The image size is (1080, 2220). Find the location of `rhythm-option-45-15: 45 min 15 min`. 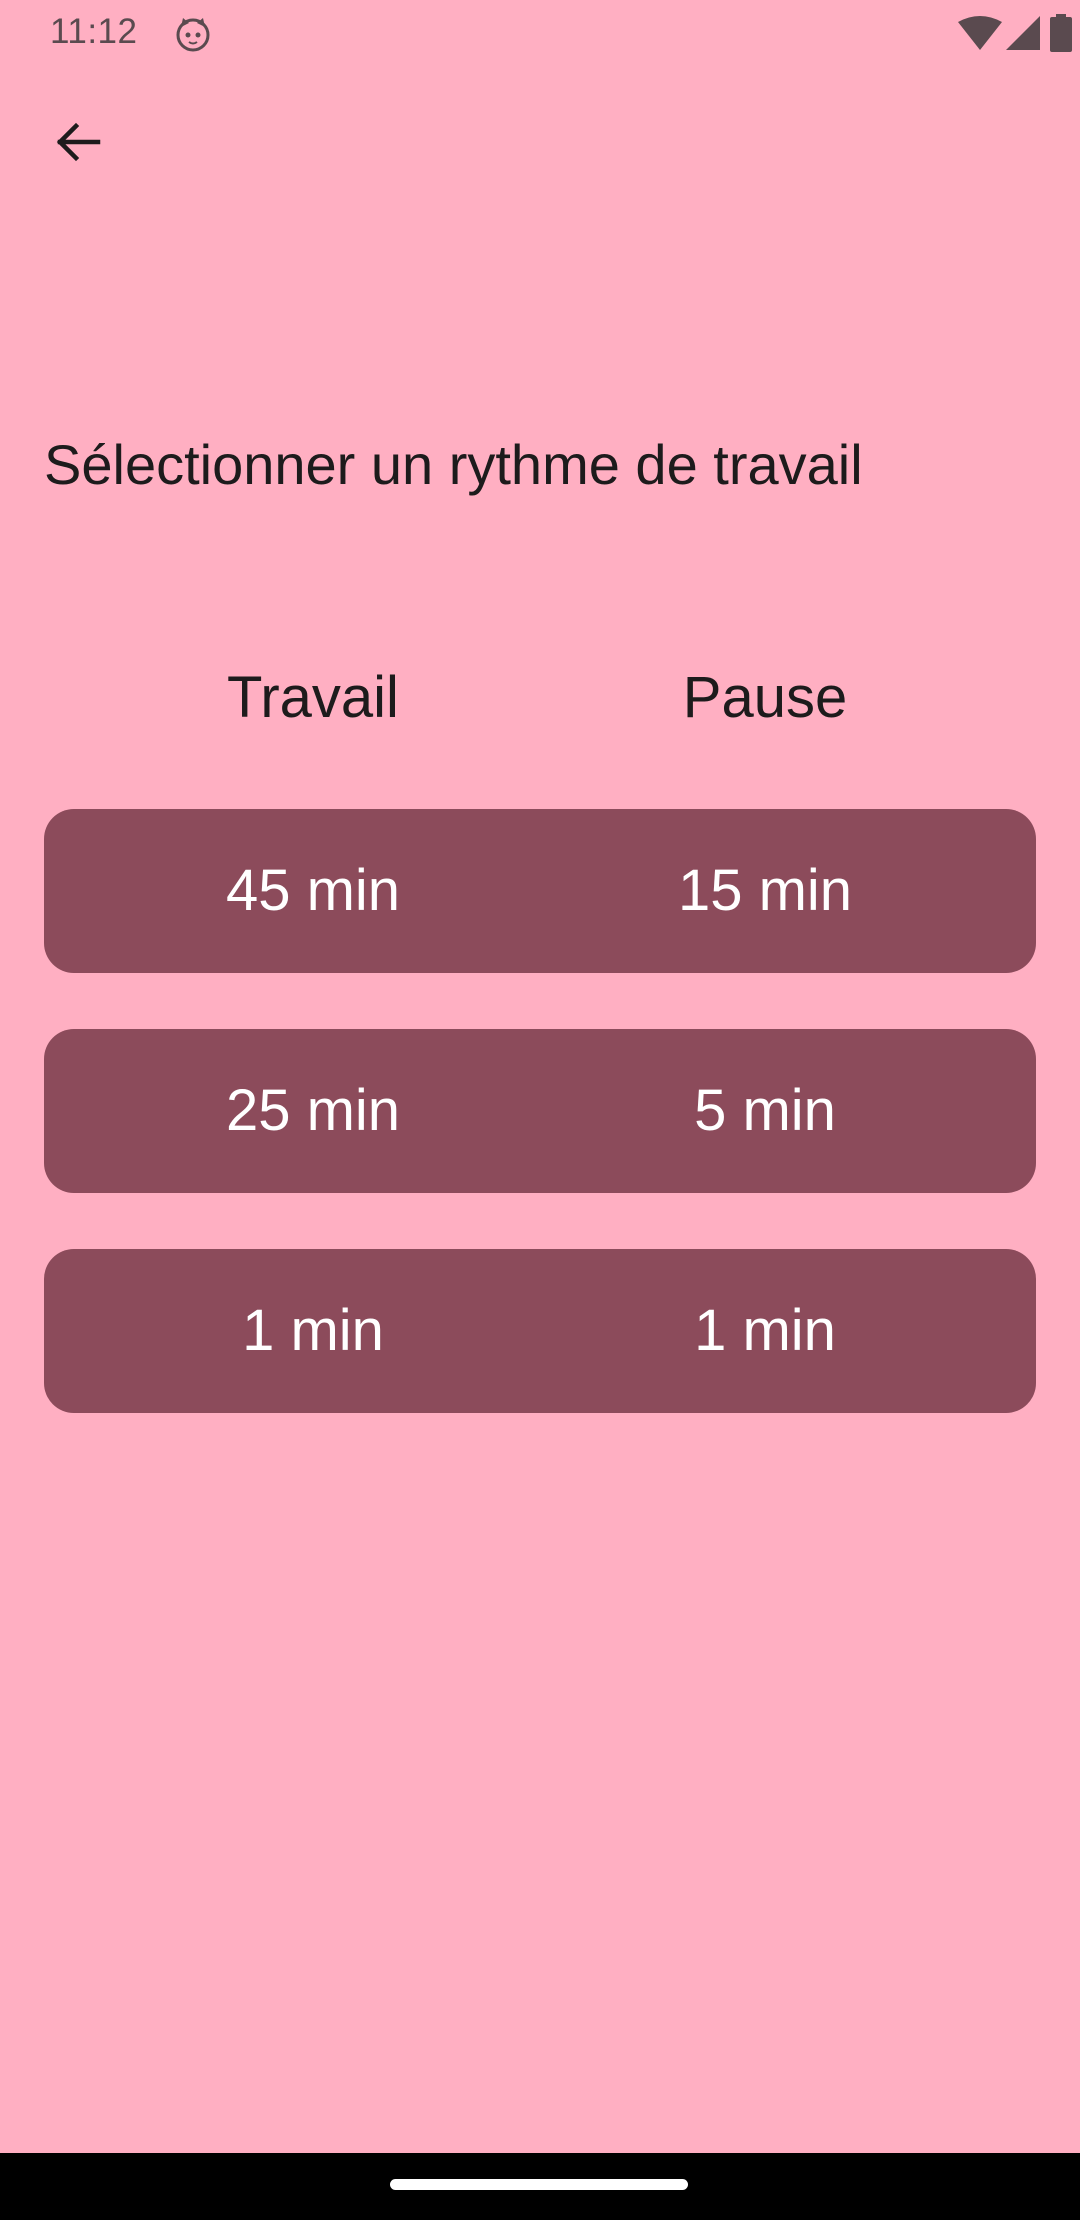

rhythm-option-45-15: 45 min 15 min is located at coordinates (540, 891).